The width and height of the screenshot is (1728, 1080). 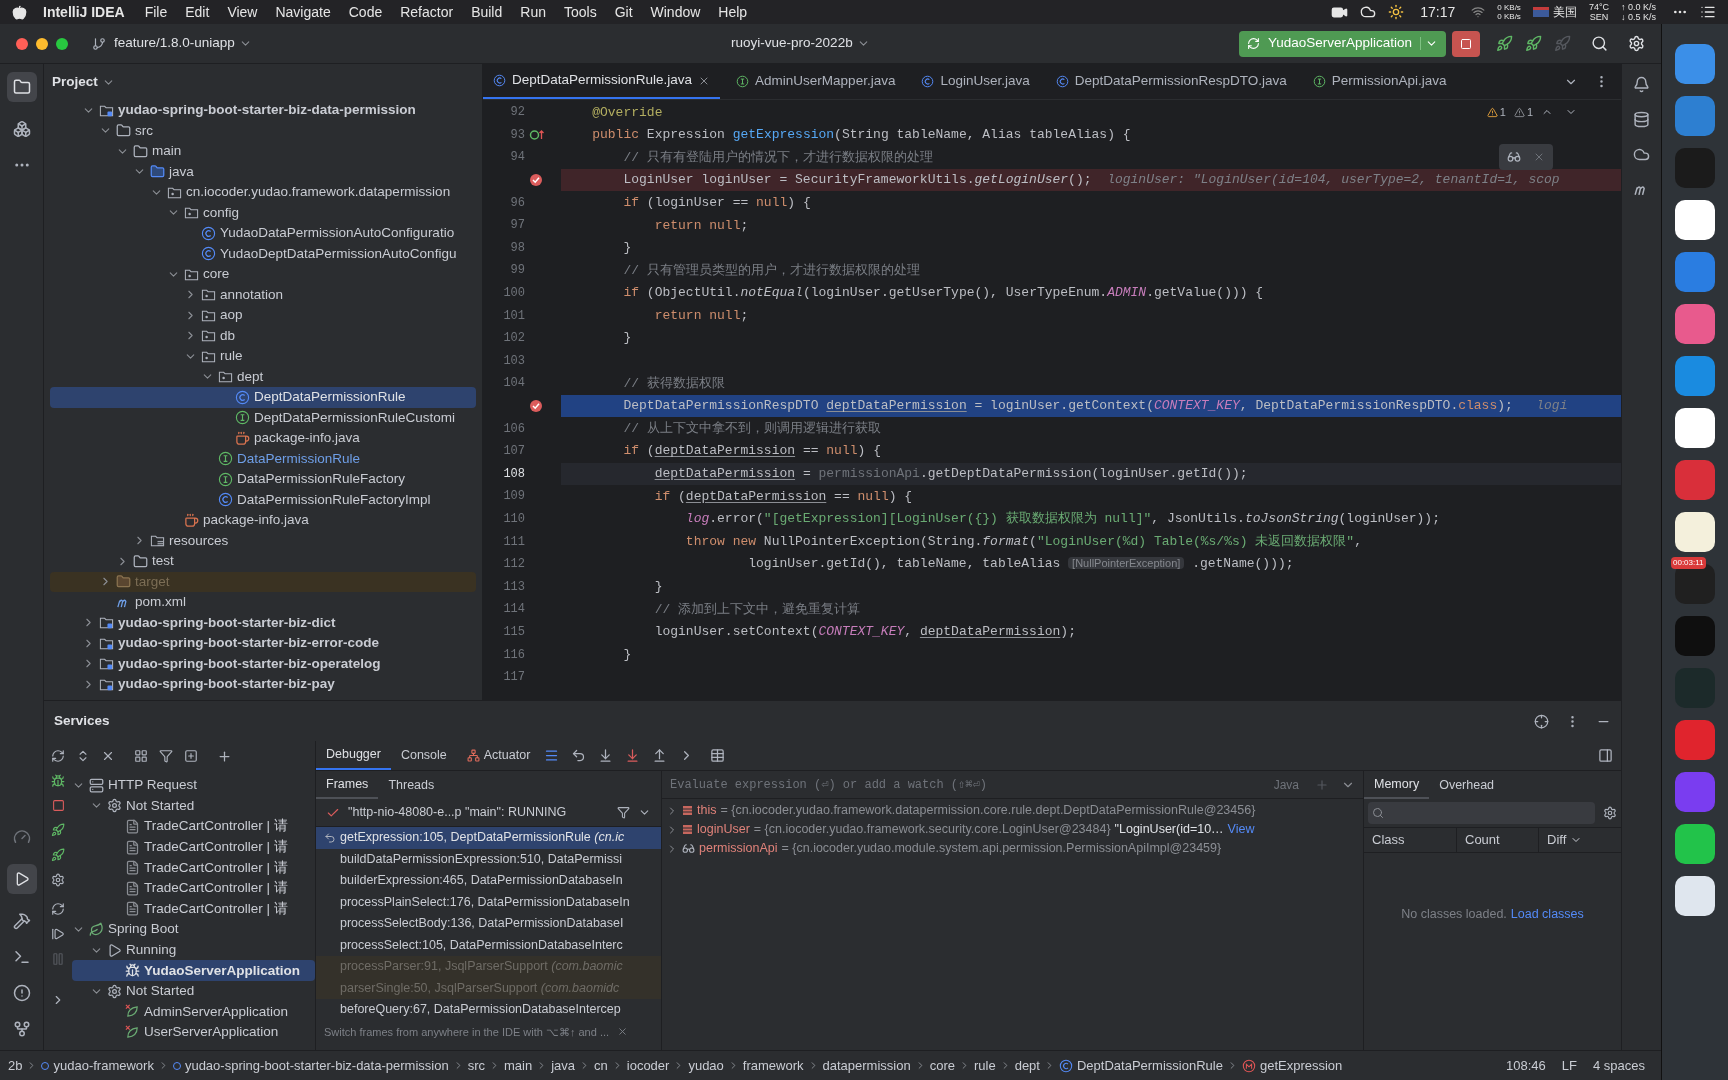 I want to click on collapse-all-icon, so click(x=108, y=756).